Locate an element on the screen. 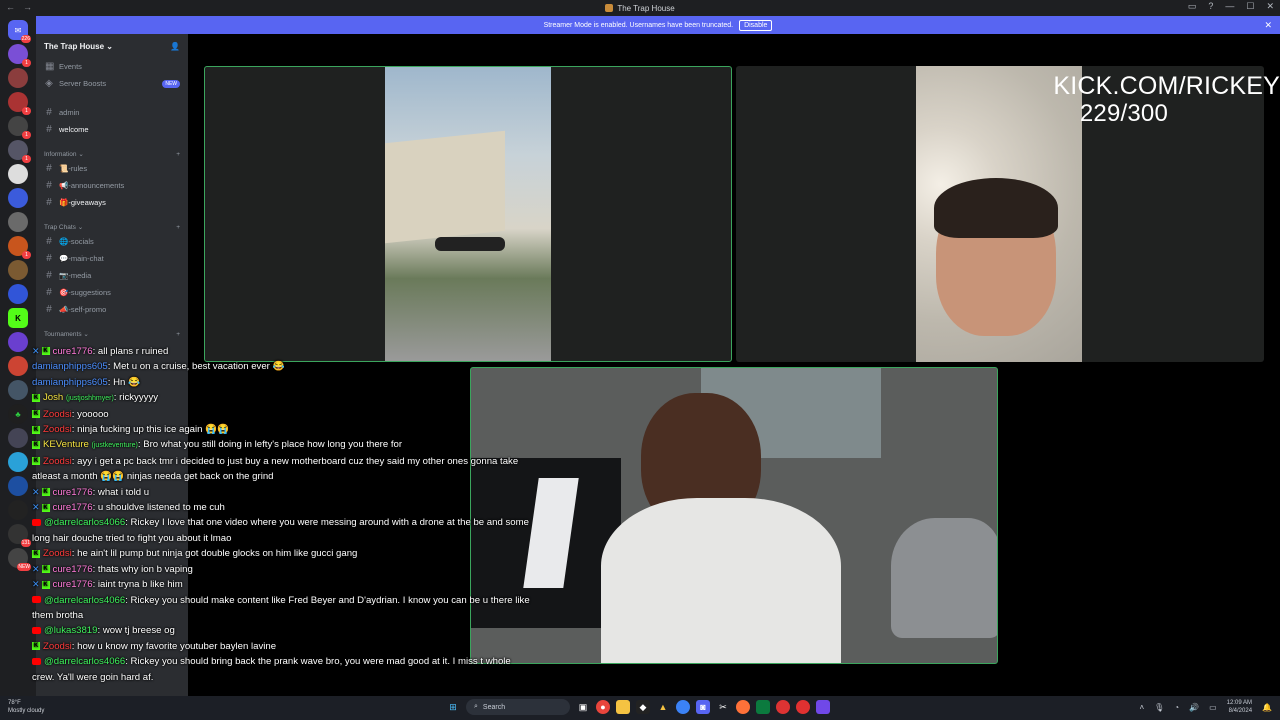 This screenshot has height=720, width=1280. chat-text: wow tj breese og is located at coordinates (138, 631).